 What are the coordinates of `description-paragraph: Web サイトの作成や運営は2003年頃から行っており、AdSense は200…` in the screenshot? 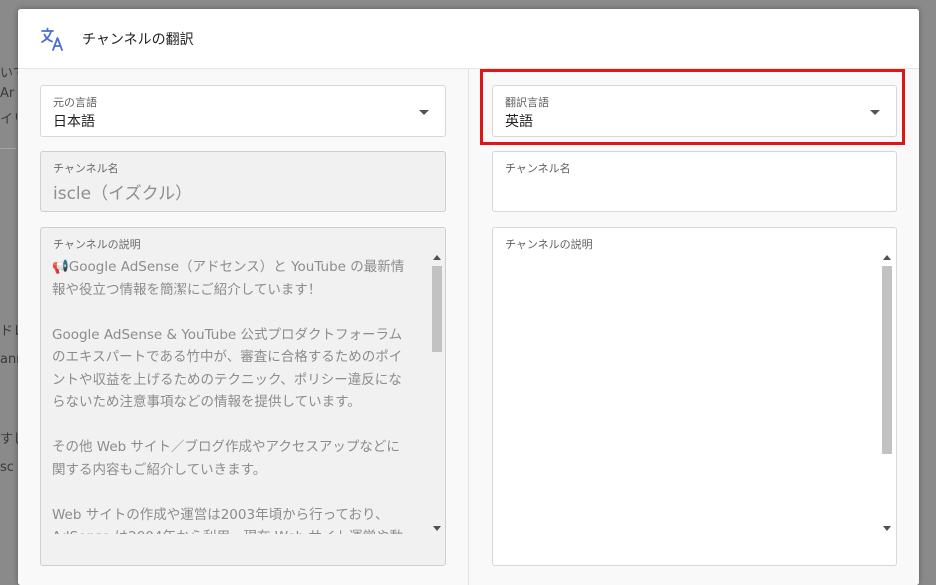 It's located at (227, 520).